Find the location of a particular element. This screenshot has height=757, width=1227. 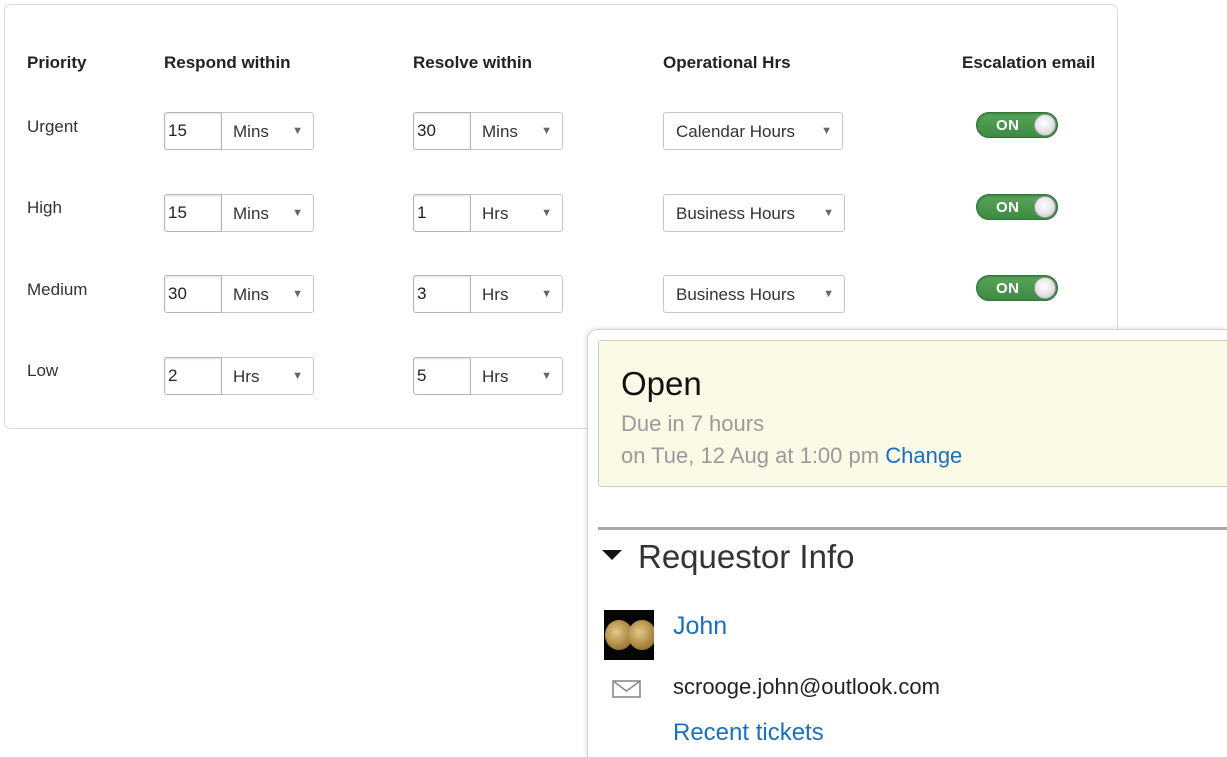

priority-medium: Medium is located at coordinates (57, 289).